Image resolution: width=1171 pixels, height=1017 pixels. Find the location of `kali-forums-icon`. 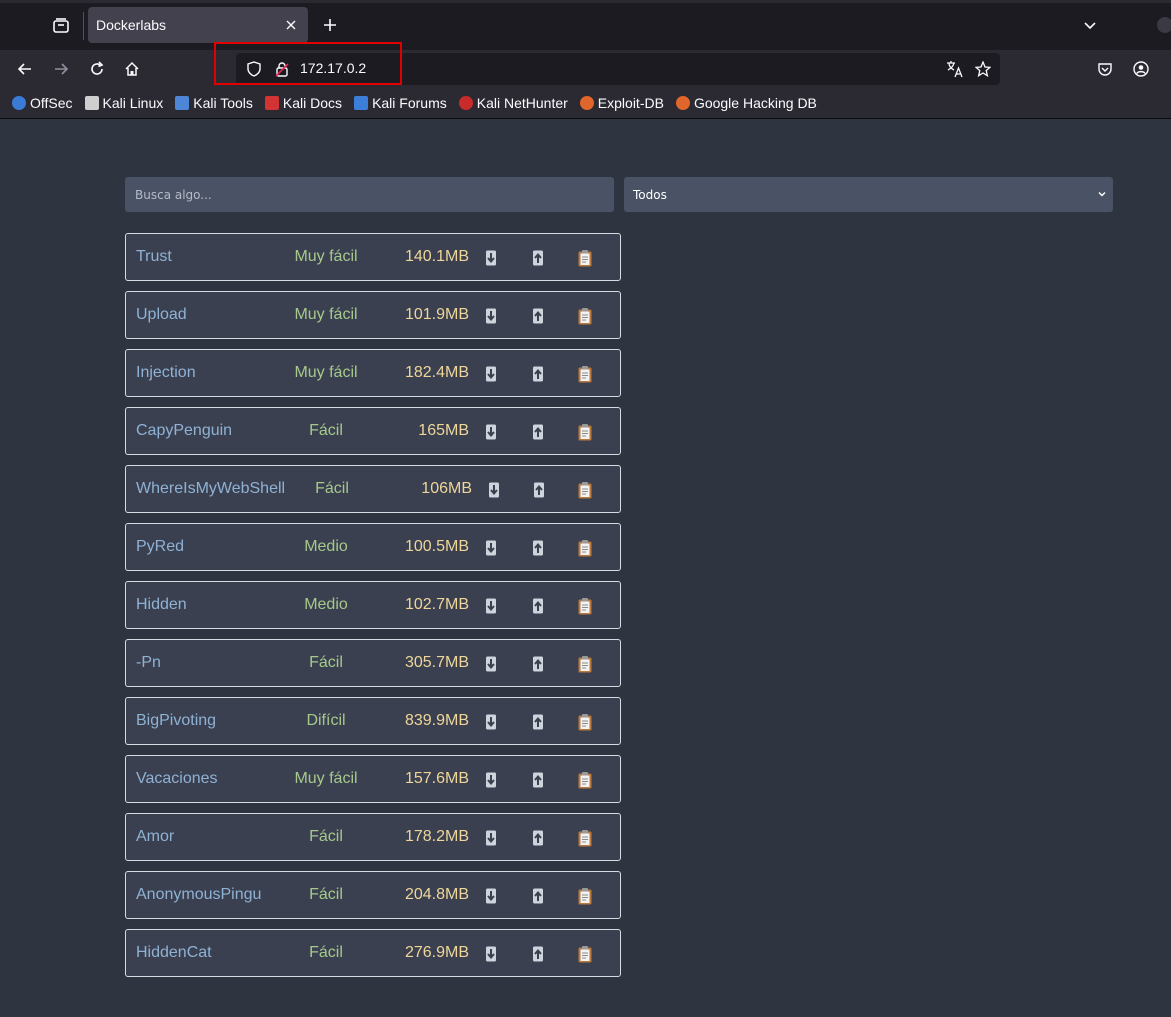

kali-forums-icon is located at coordinates (361, 103).